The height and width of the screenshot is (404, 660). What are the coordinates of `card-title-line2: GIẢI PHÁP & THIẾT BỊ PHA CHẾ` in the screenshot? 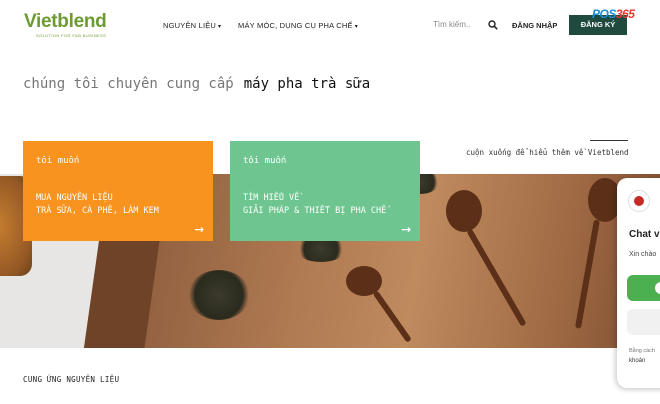 It's located at (315, 211).